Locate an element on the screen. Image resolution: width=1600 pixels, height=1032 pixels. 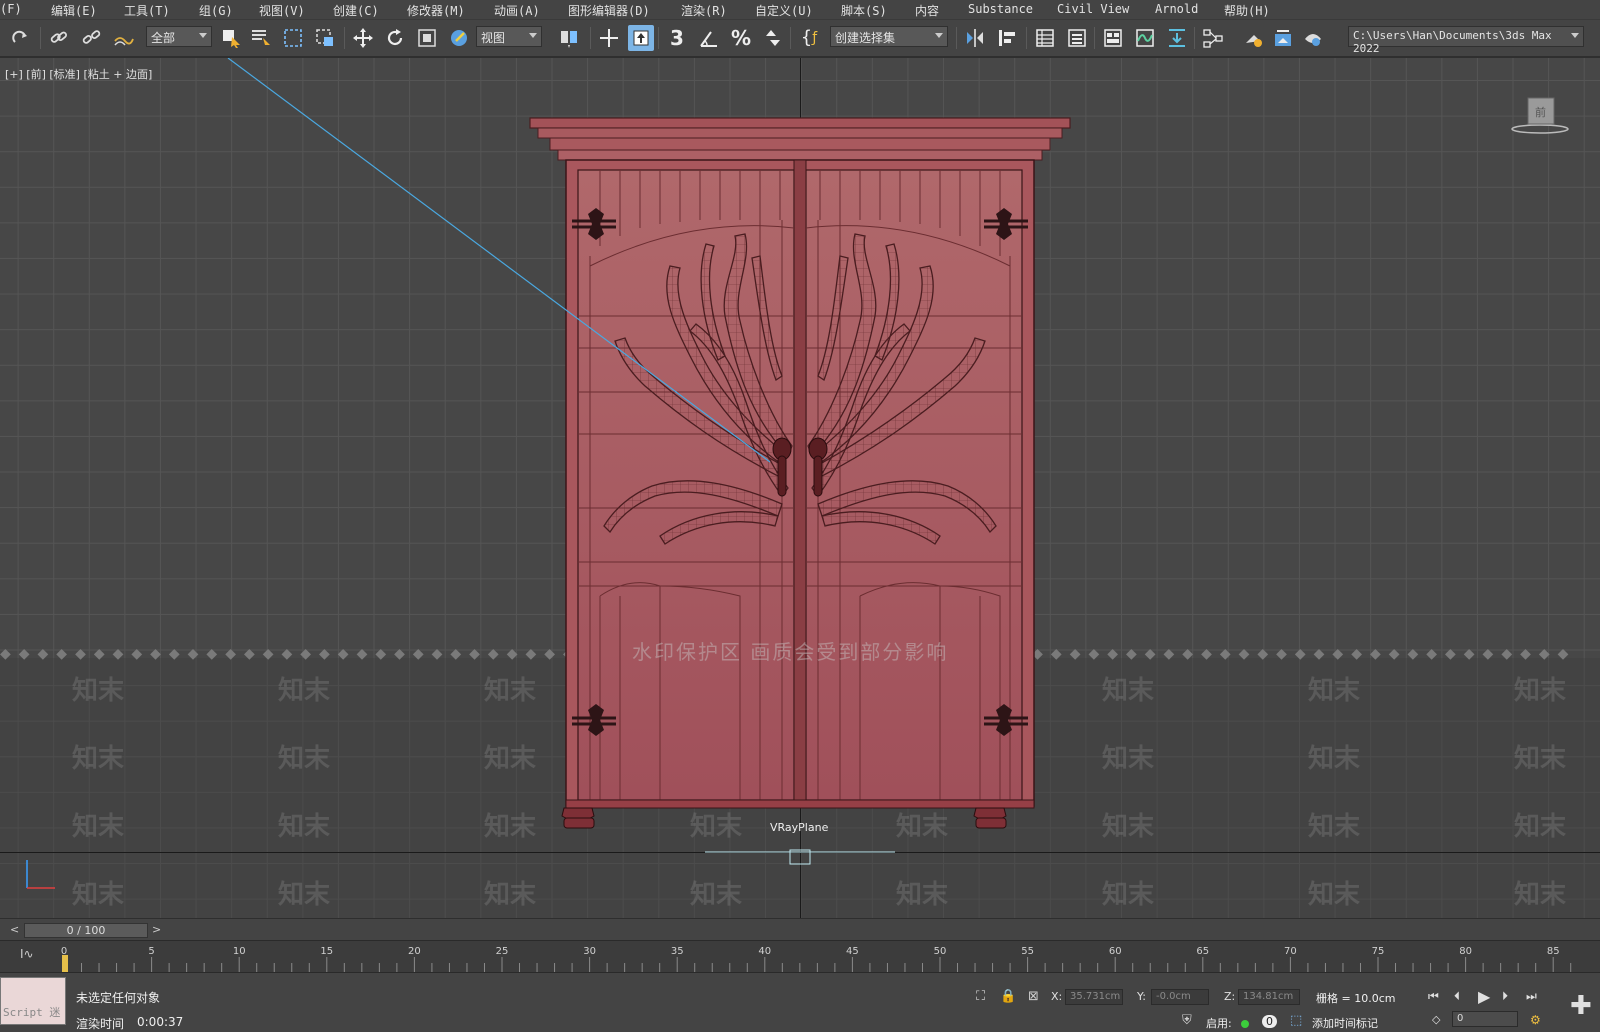
place-icon is located at coordinates (459, 38).